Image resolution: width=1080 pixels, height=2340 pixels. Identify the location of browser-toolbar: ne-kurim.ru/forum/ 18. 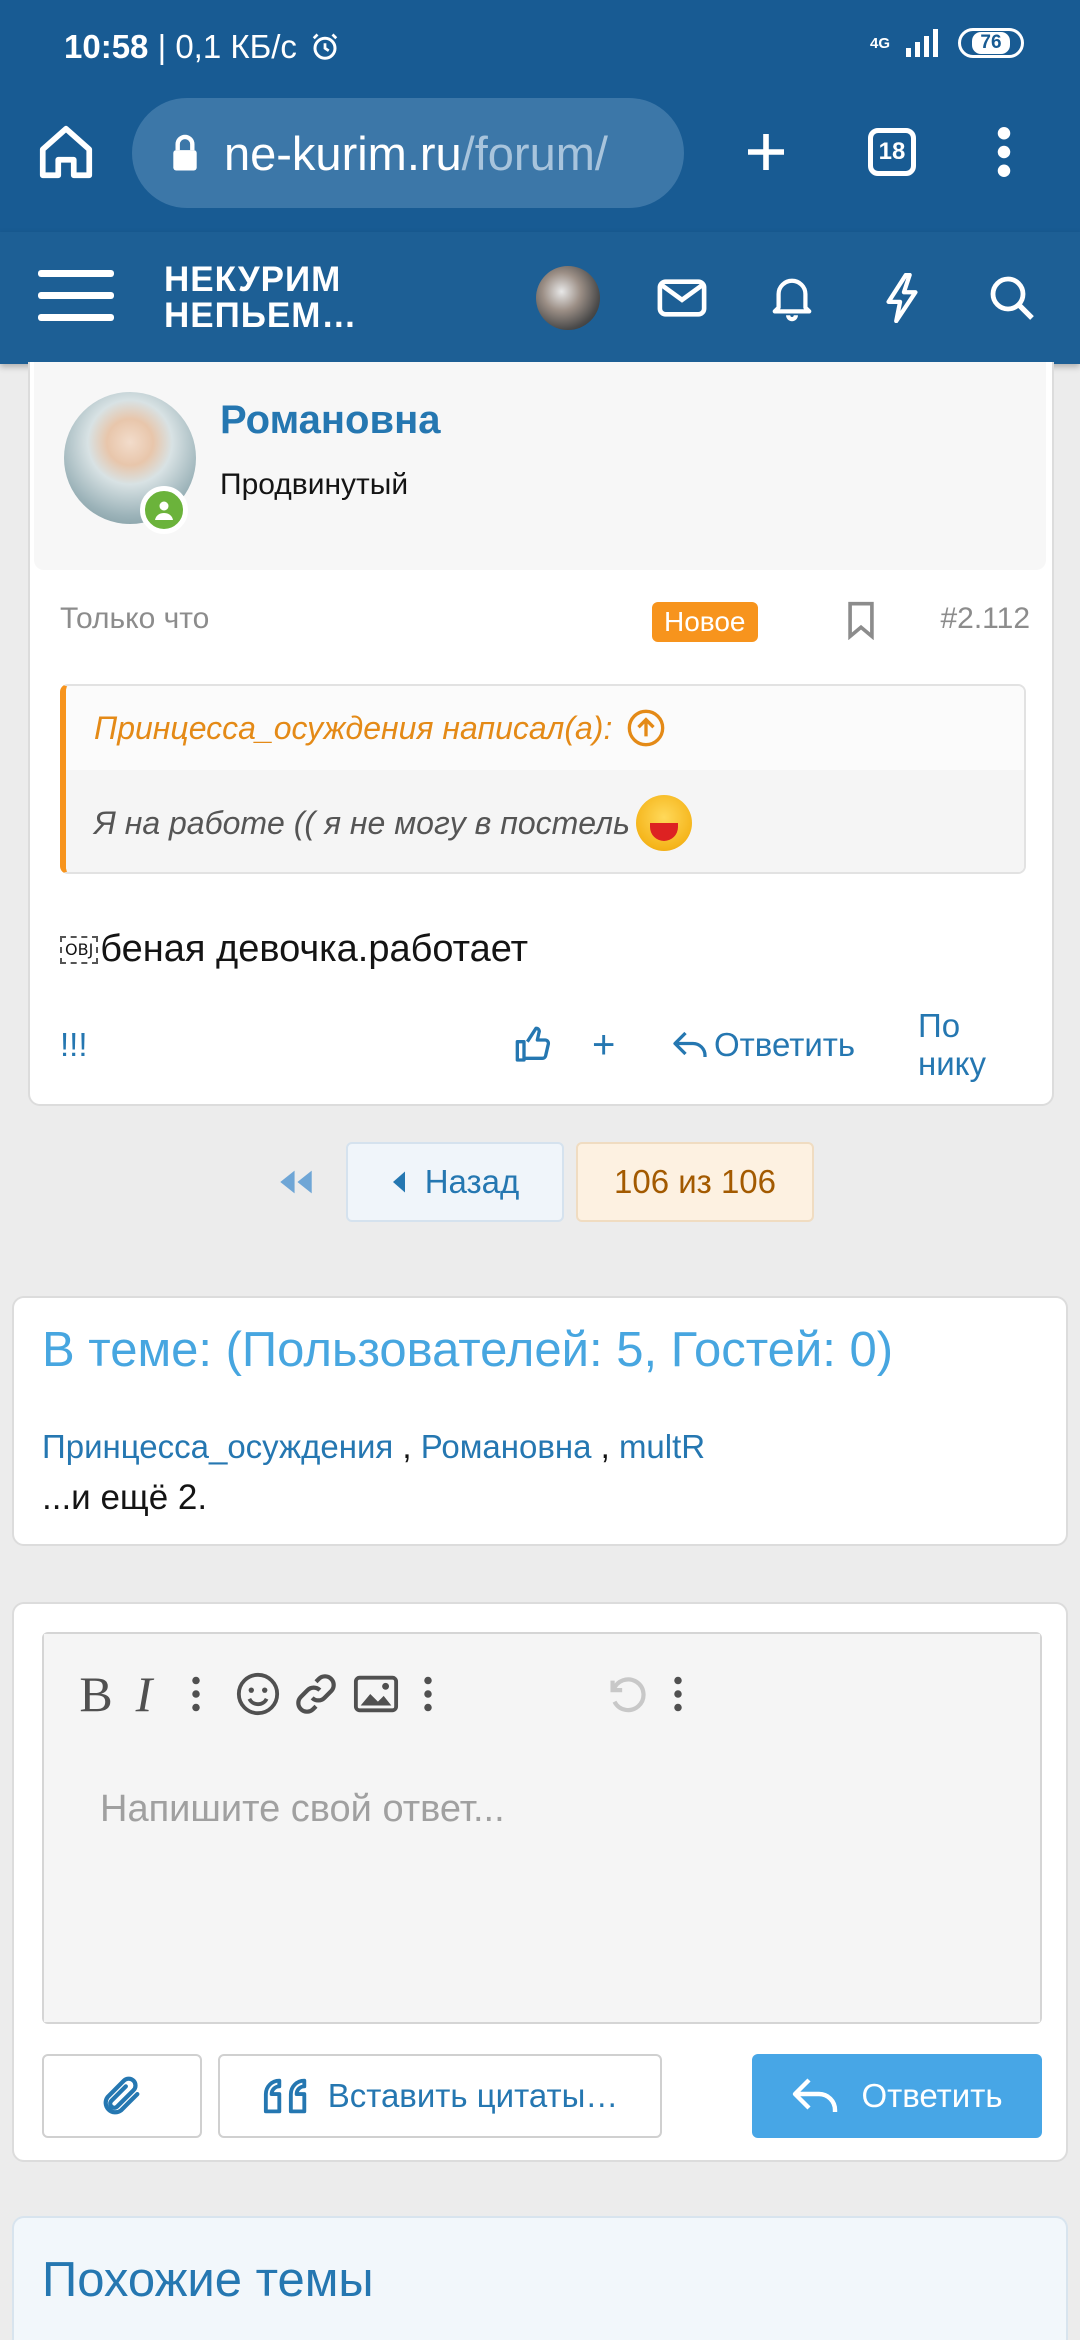
(540, 164).